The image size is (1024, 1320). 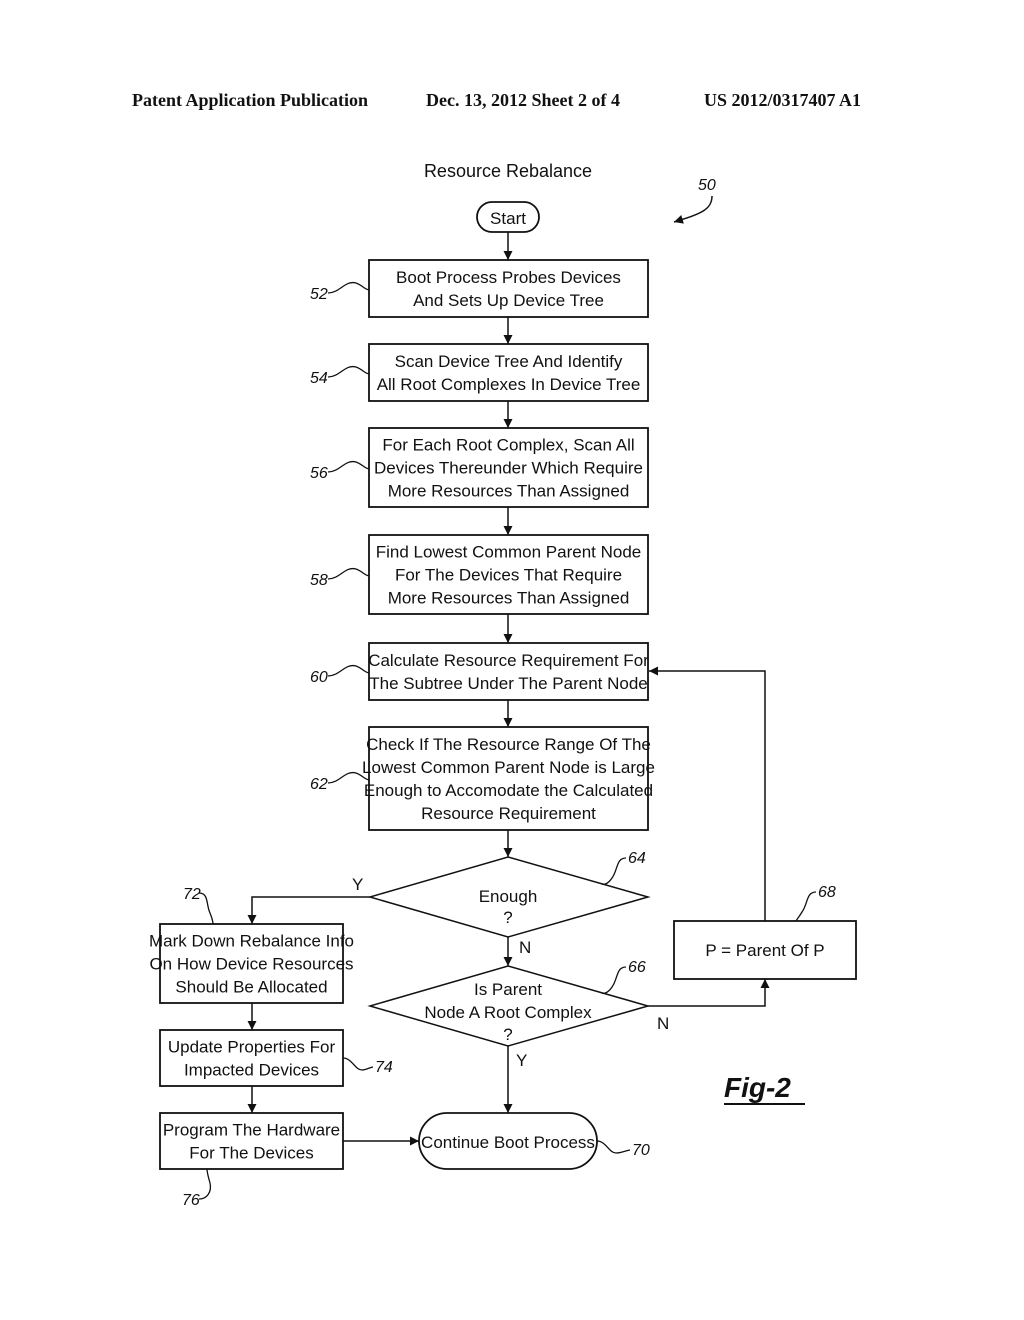 What do you see at coordinates (637, 967) in the screenshot?
I see `ref-numeral-66: 66` at bounding box center [637, 967].